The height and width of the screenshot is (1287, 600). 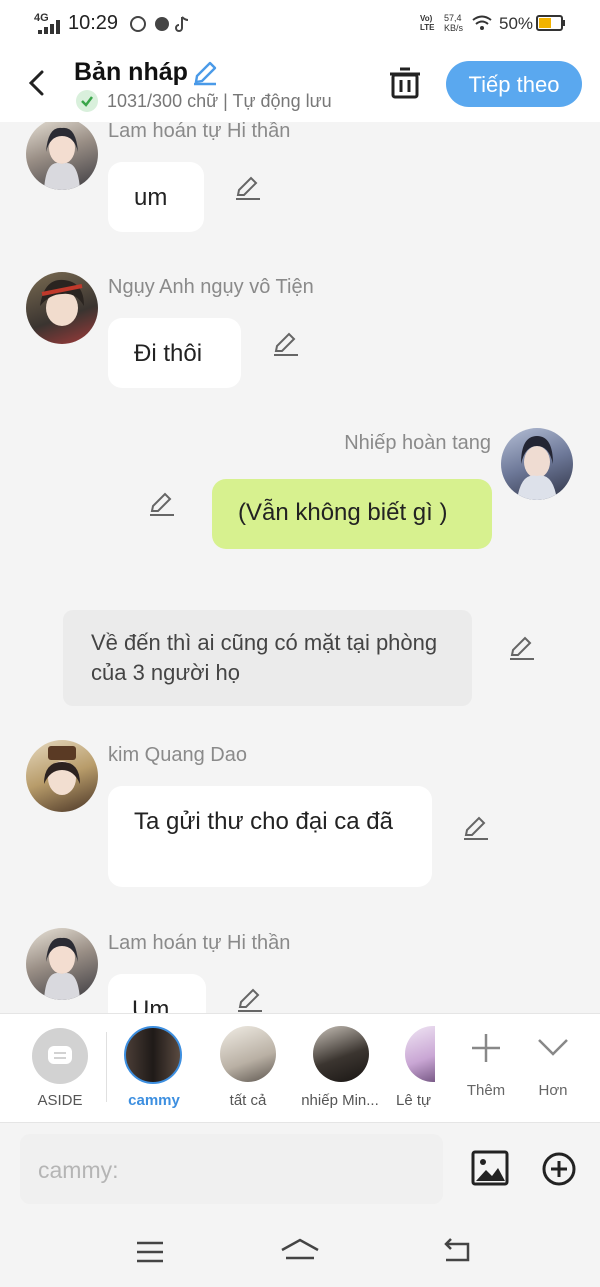 I want to click on input-placeholder: cammy:, so click(x=78, y=1170).